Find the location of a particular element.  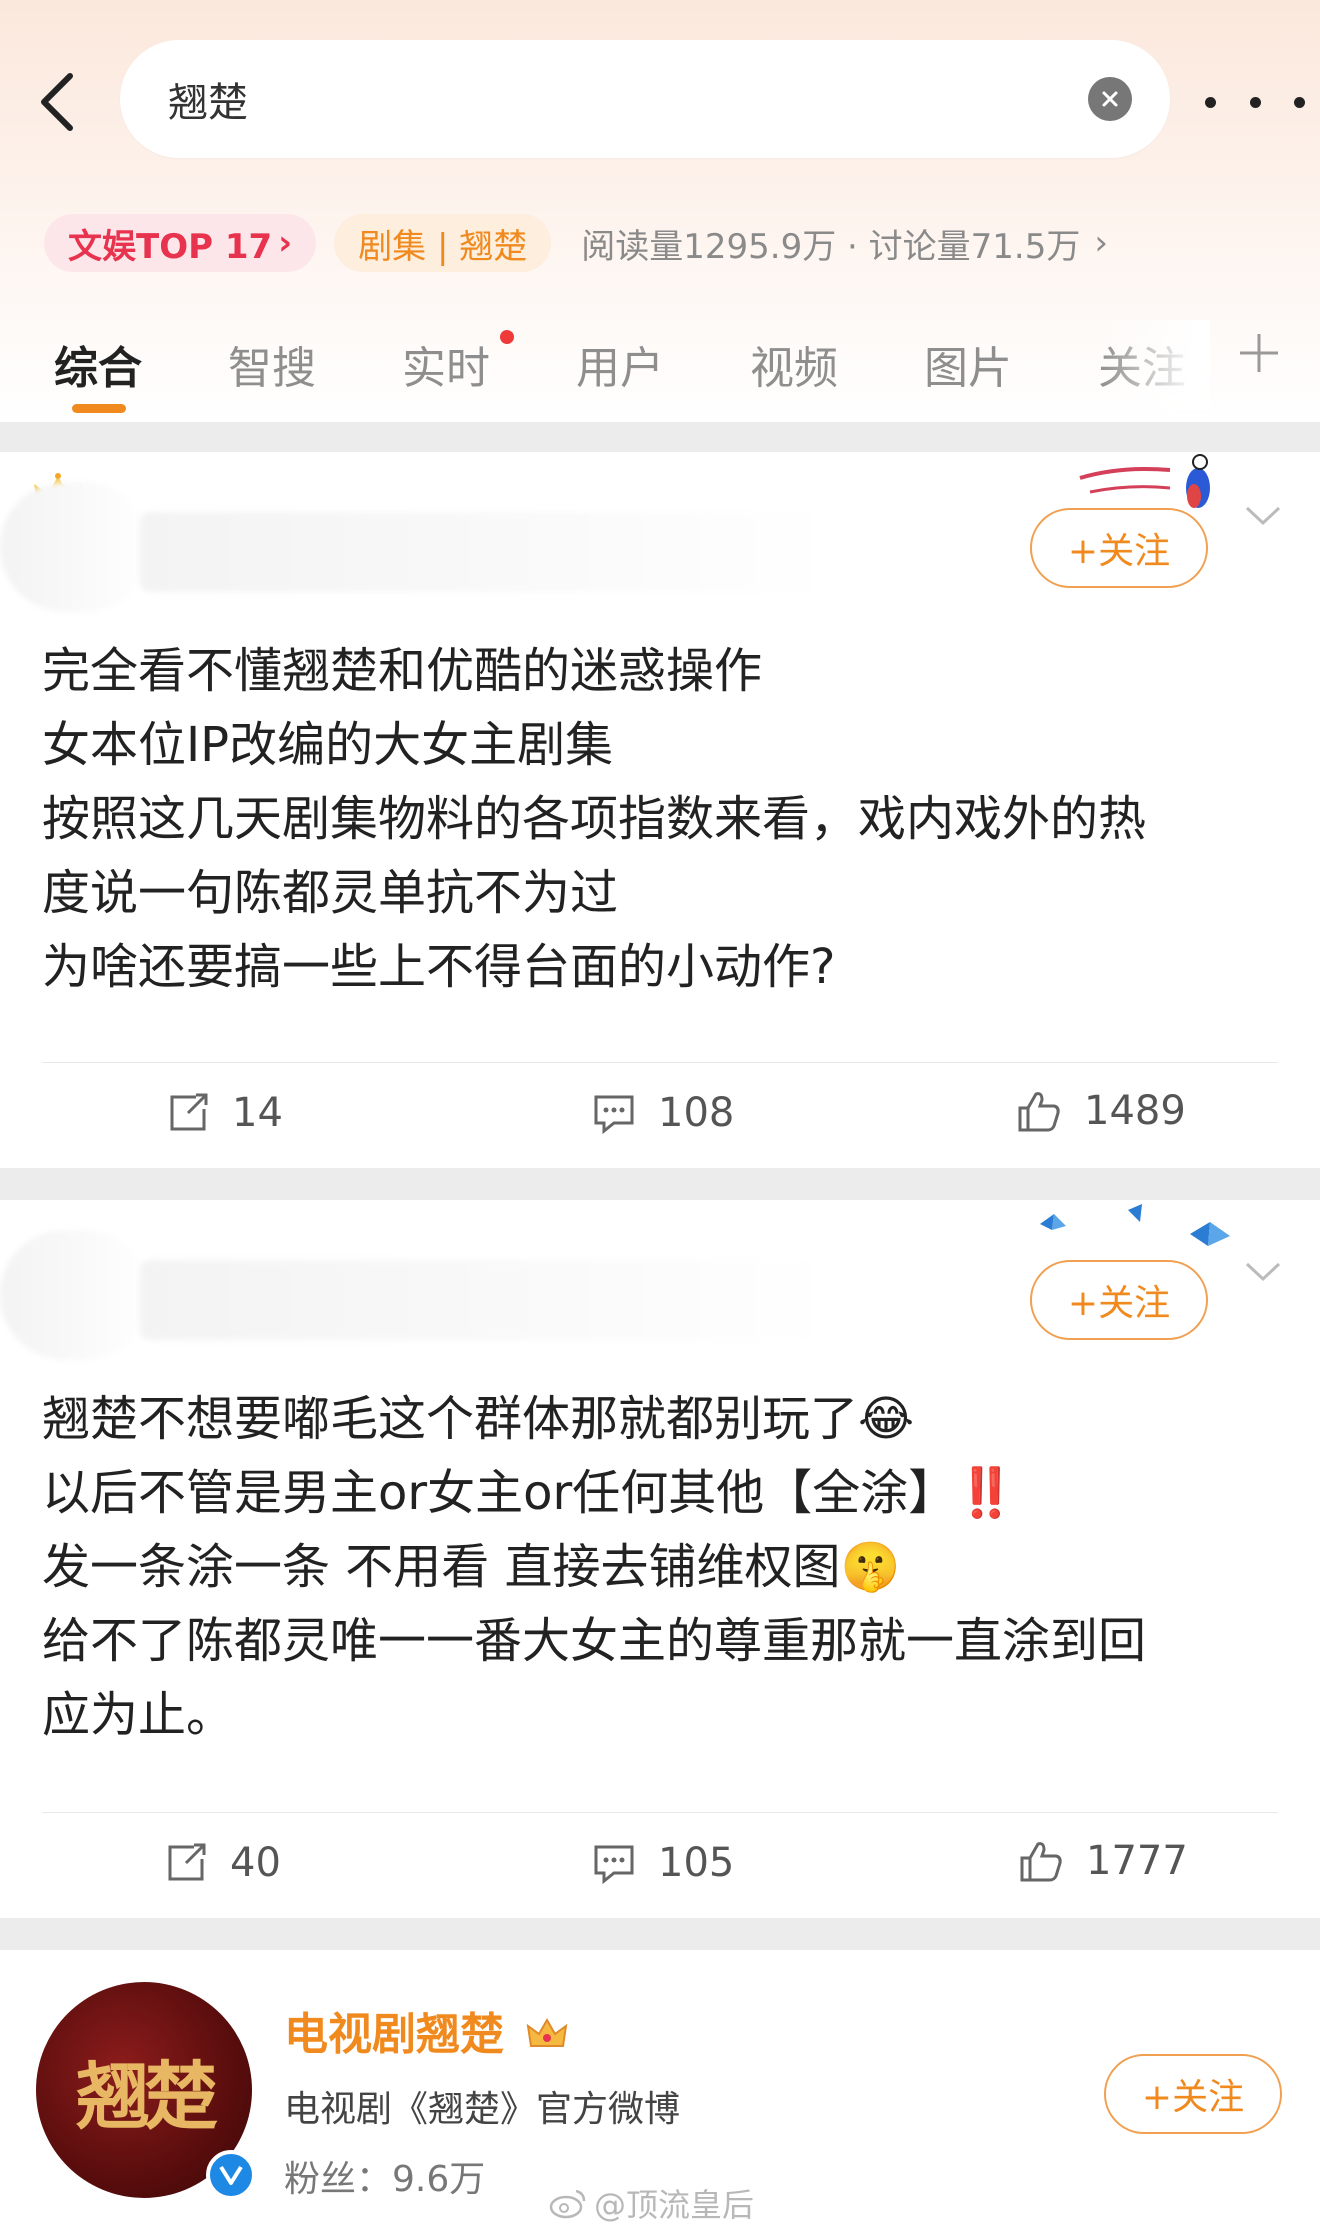

back-button is located at coordinates (56, 102).